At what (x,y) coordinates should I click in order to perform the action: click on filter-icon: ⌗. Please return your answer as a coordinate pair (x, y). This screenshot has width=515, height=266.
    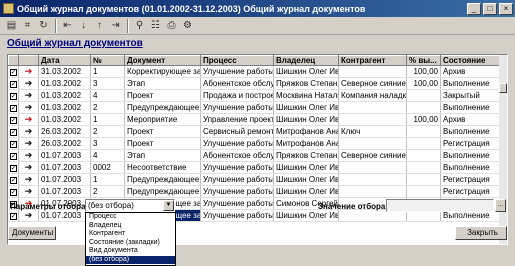
    Looking at the image, I should click on (27, 26).